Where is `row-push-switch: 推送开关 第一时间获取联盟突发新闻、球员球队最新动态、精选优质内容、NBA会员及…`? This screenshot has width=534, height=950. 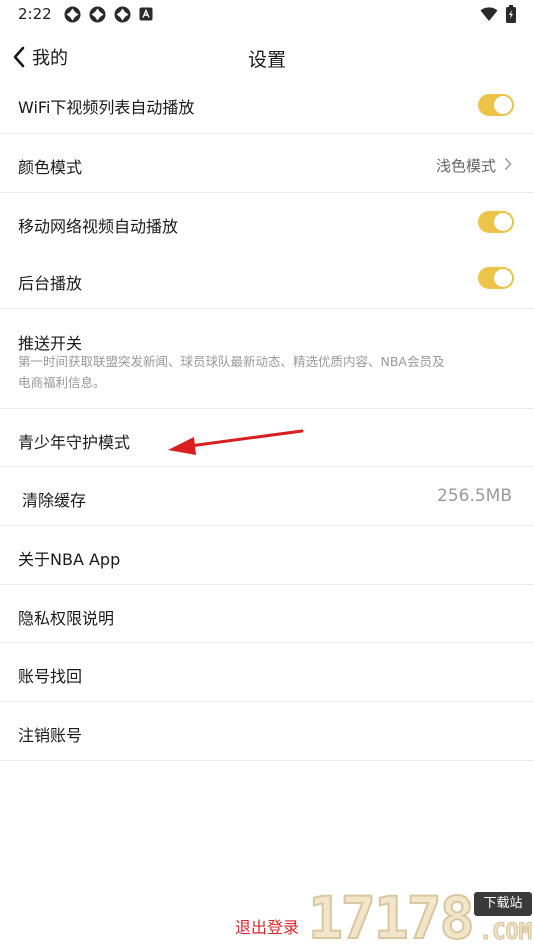
row-push-switch: 推送开关 第一时间获取联盟突发新闻、球员球队最新动态、精选优质内容、NBA会员及… is located at coordinates (267, 359).